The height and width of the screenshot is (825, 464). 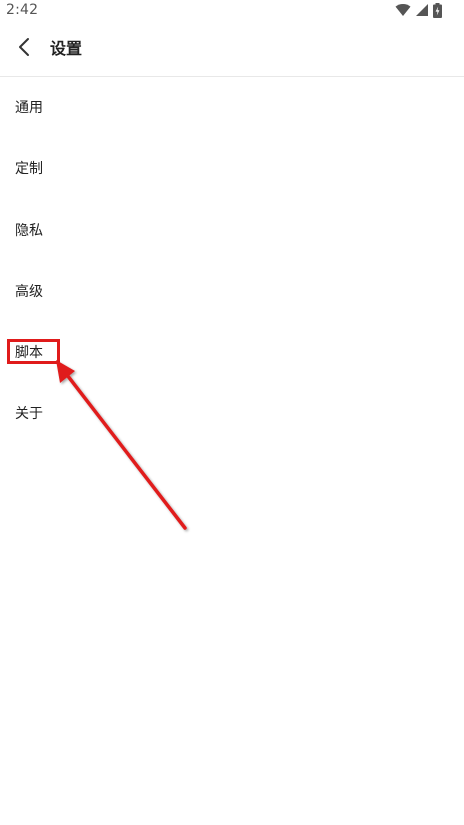 I want to click on settings-item-privacy: 隐私, so click(x=232, y=231).